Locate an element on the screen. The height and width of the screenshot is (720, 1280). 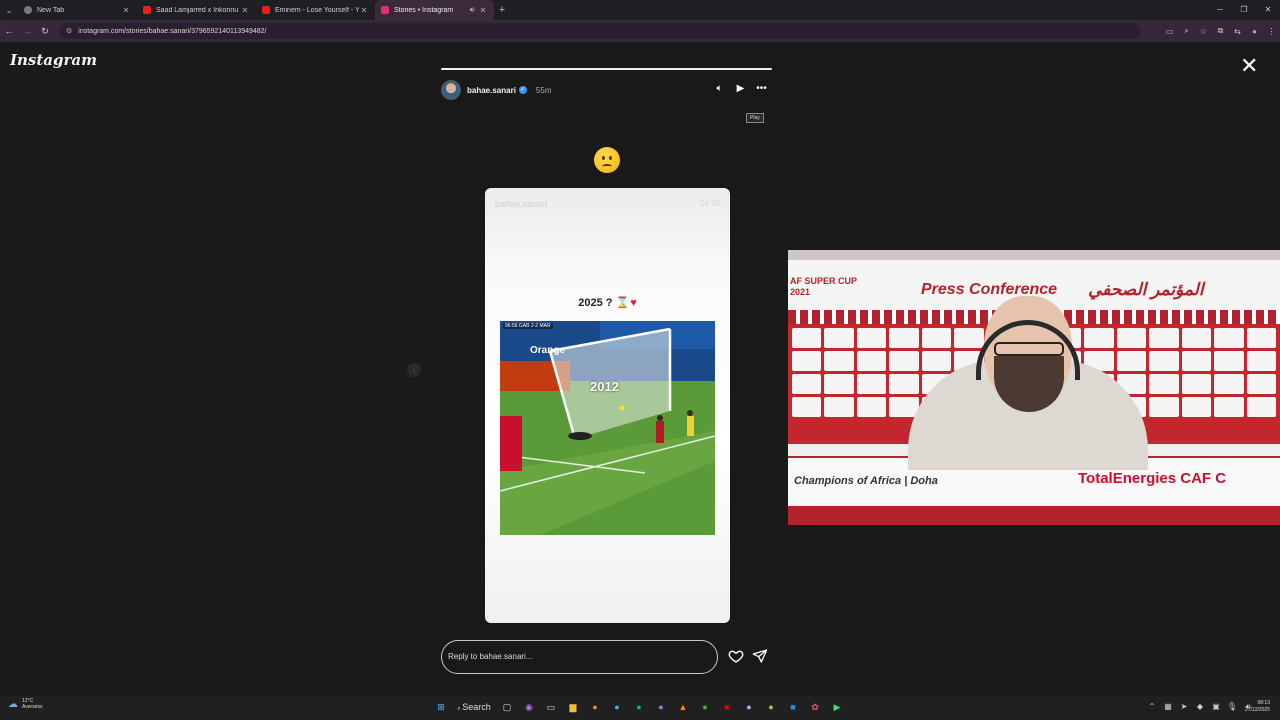
profile-avatar: ● is located at coordinates (1254, 31).